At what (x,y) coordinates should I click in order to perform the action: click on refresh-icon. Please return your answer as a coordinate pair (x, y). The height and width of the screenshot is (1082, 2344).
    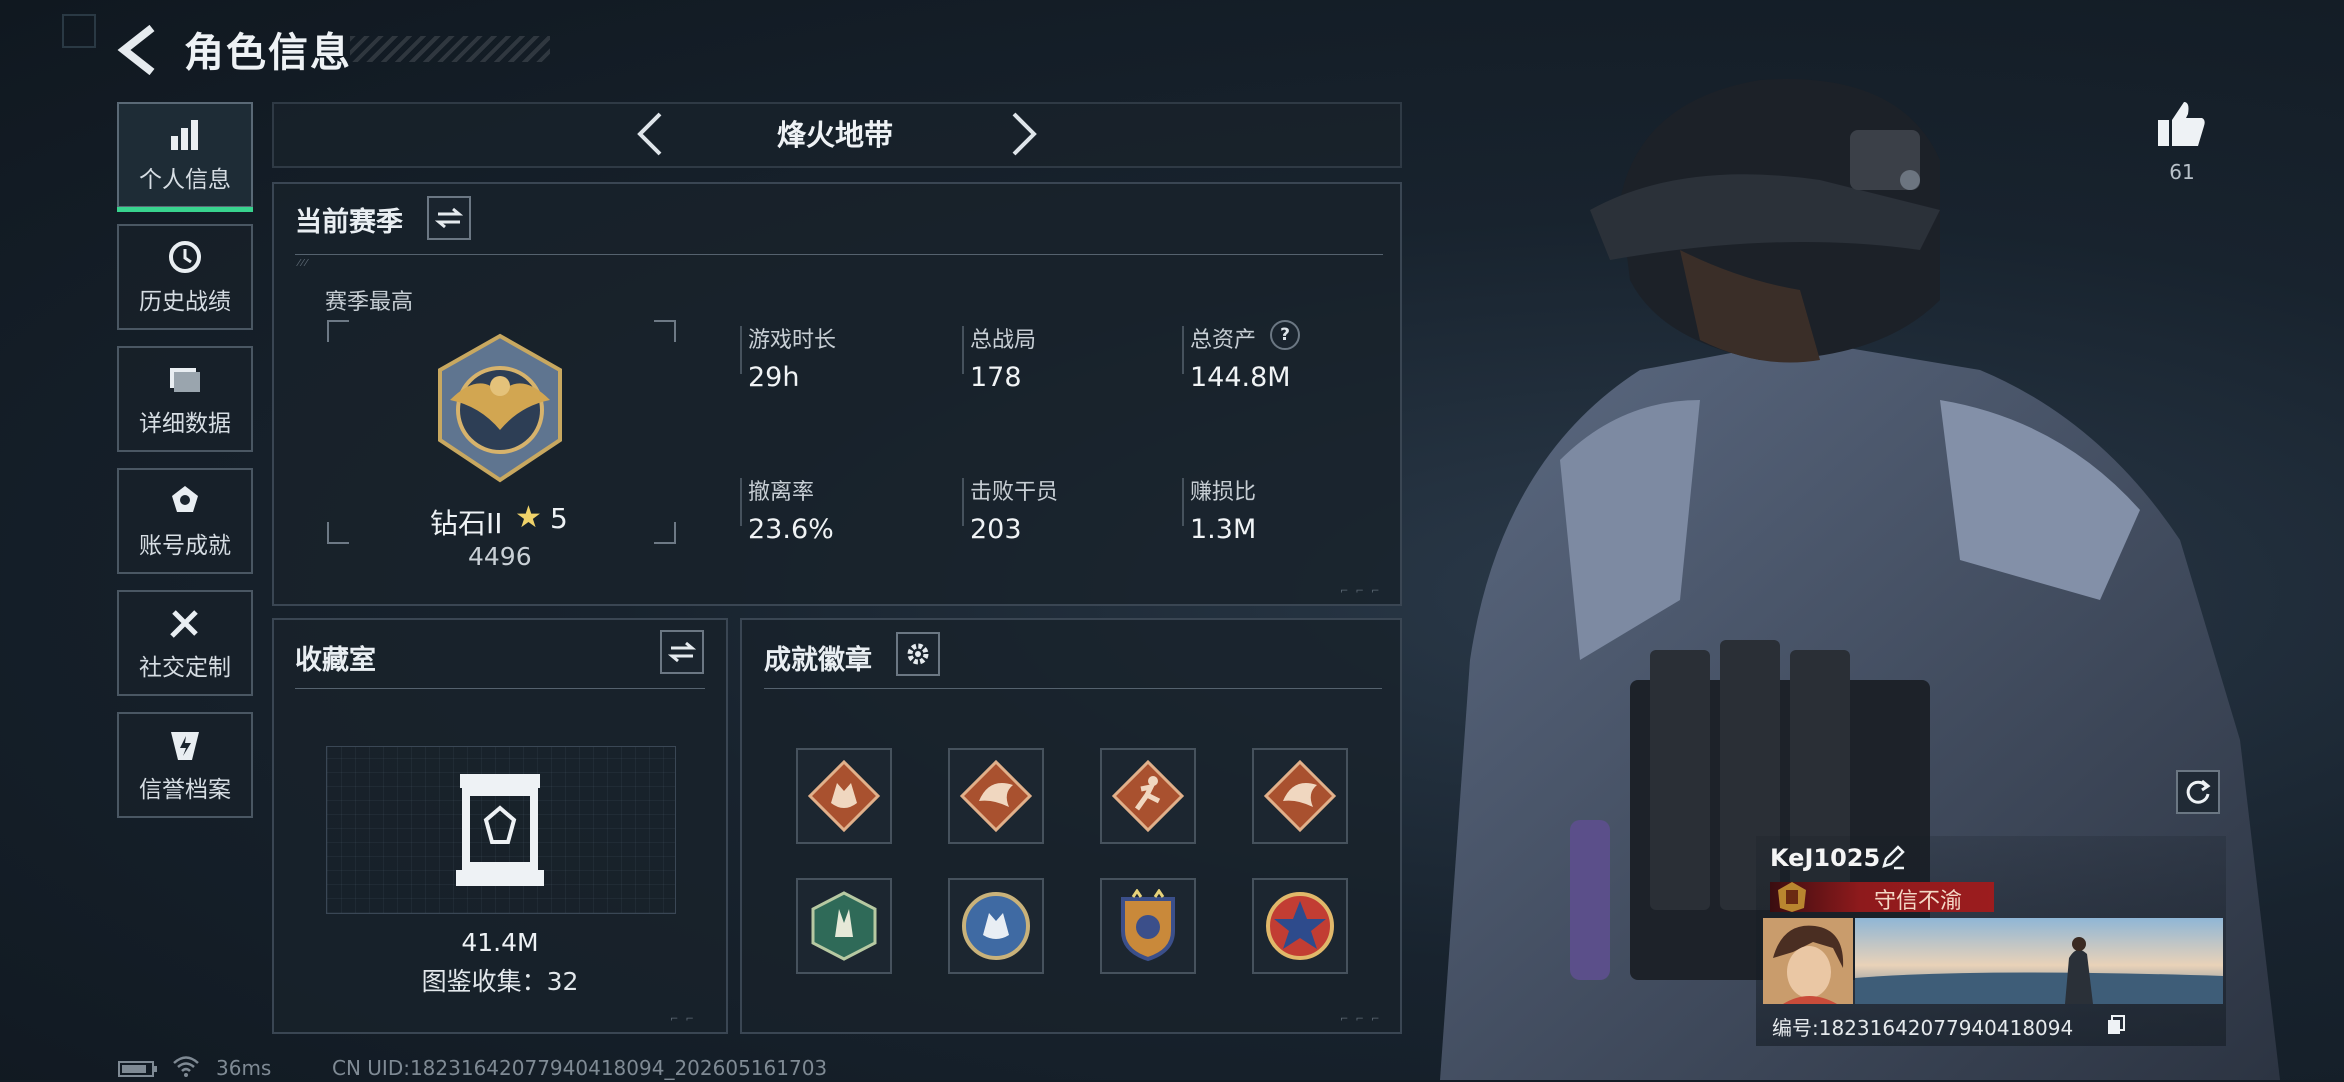
    Looking at the image, I should click on (2198, 791).